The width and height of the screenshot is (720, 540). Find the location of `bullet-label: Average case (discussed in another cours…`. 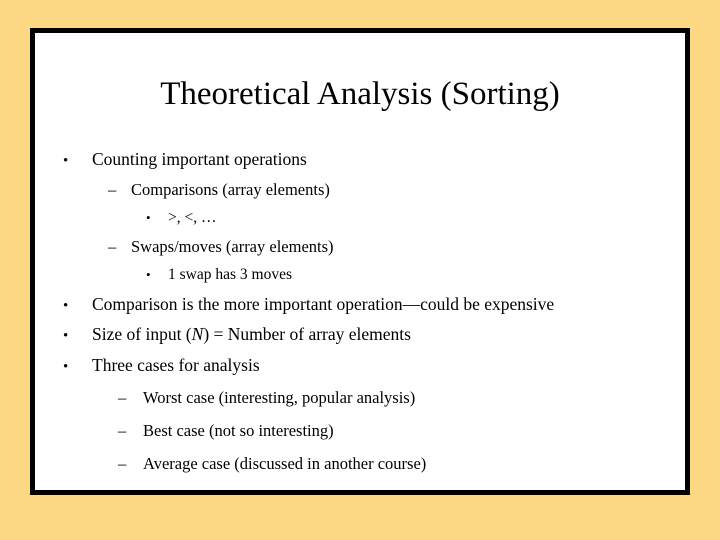

bullet-label: Average case (discussed in another cours… is located at coordinates (285, 463).